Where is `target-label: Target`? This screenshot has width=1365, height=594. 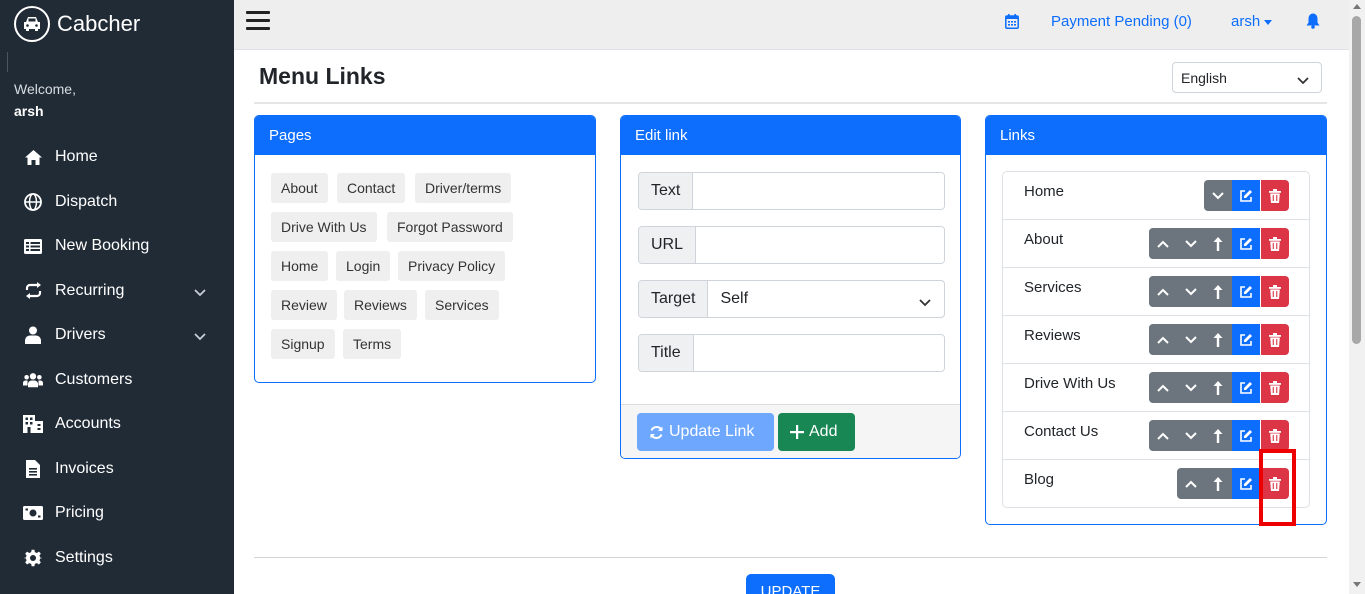 target-label: Target is located at coordinates (674, 299).